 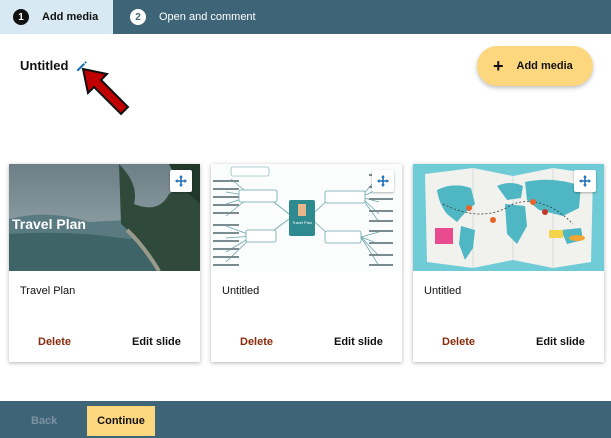 What do you see at coordinates (105, 91) in the screenshot?
I see `red-arrow-icon` at bounding box center [105, 91].